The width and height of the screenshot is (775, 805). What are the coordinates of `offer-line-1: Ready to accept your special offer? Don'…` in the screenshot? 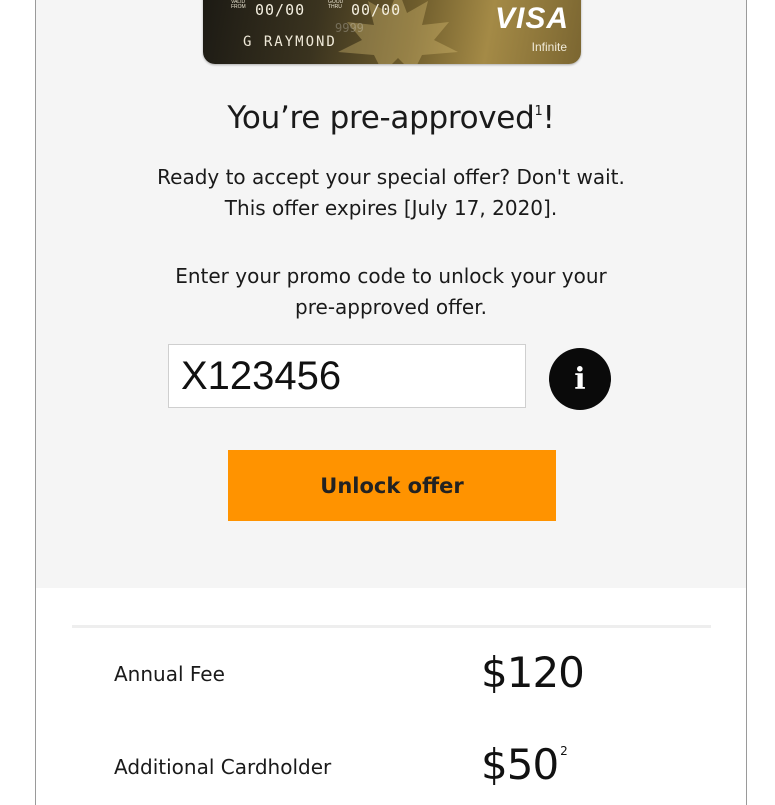 It's located at (391, 177).